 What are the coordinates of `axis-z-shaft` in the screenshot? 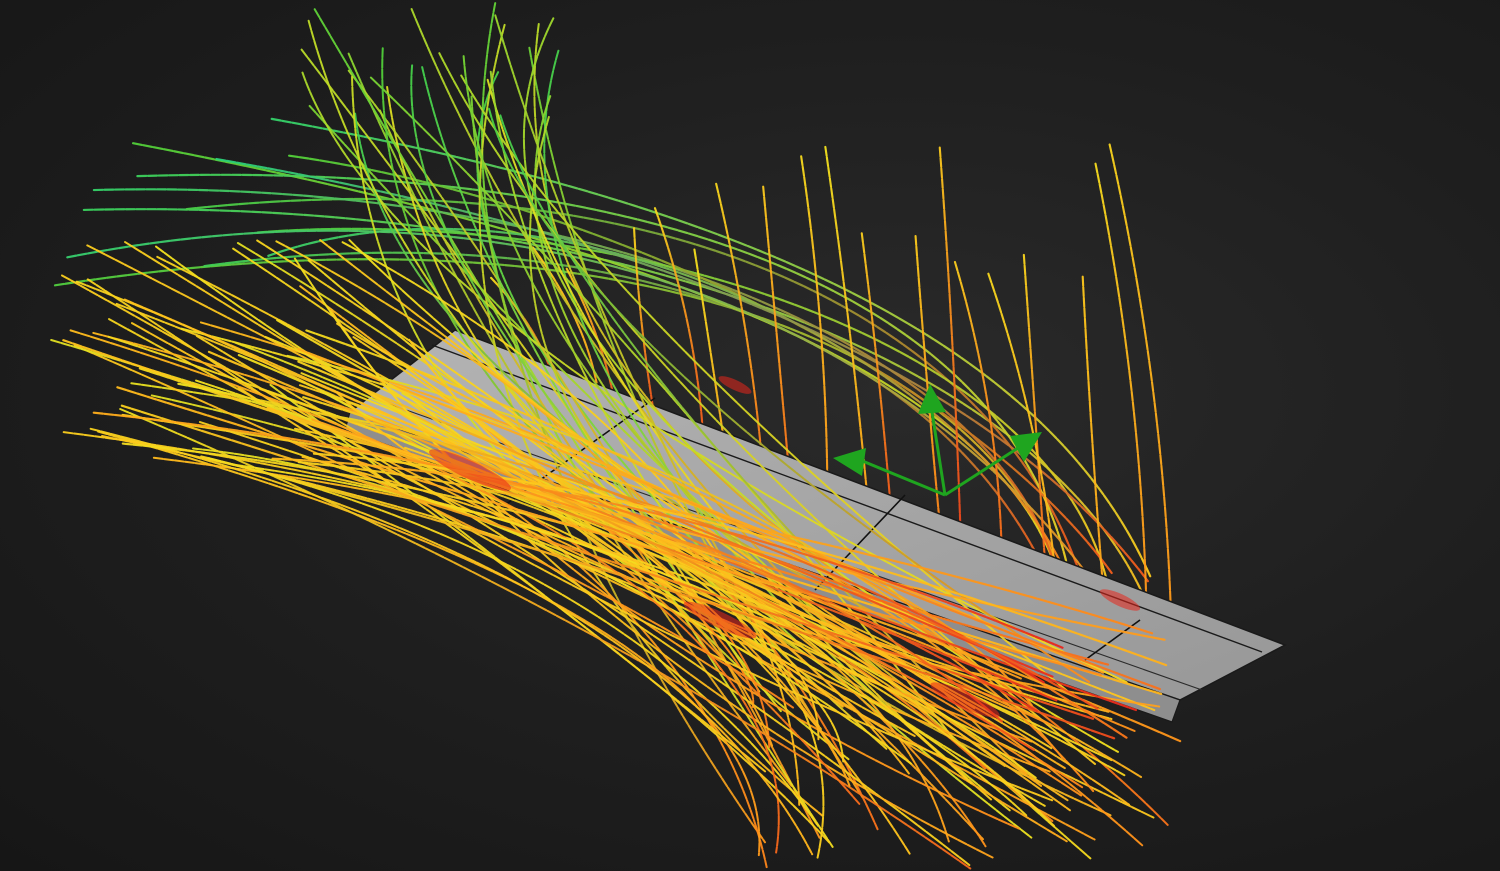 It's located at (981, 471).